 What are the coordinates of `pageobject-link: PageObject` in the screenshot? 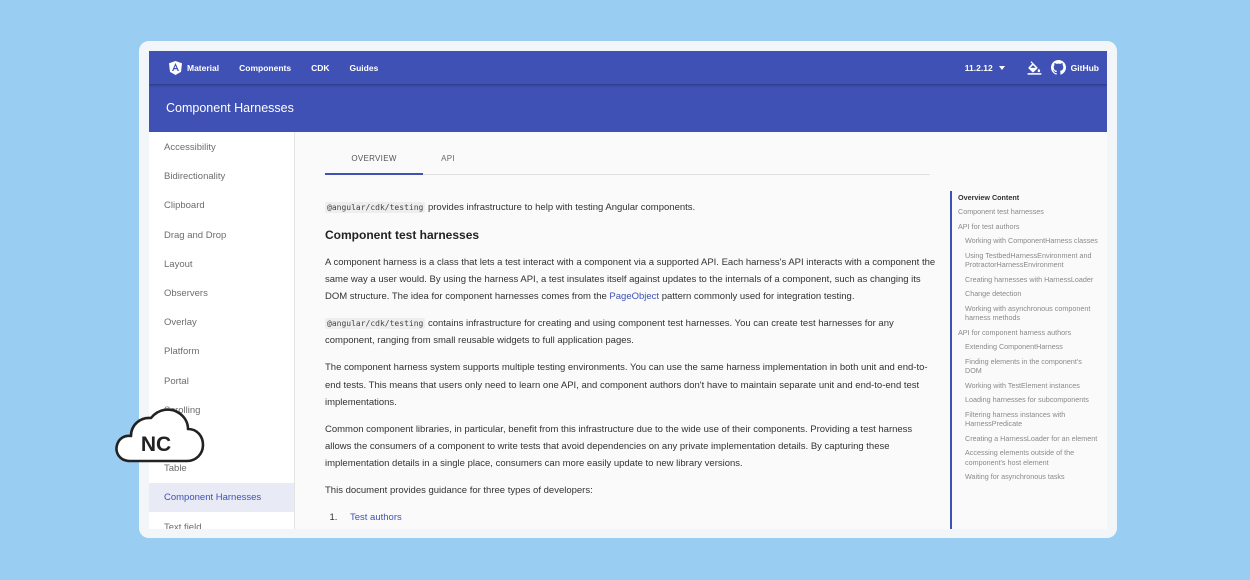 It's located at (634, 296).